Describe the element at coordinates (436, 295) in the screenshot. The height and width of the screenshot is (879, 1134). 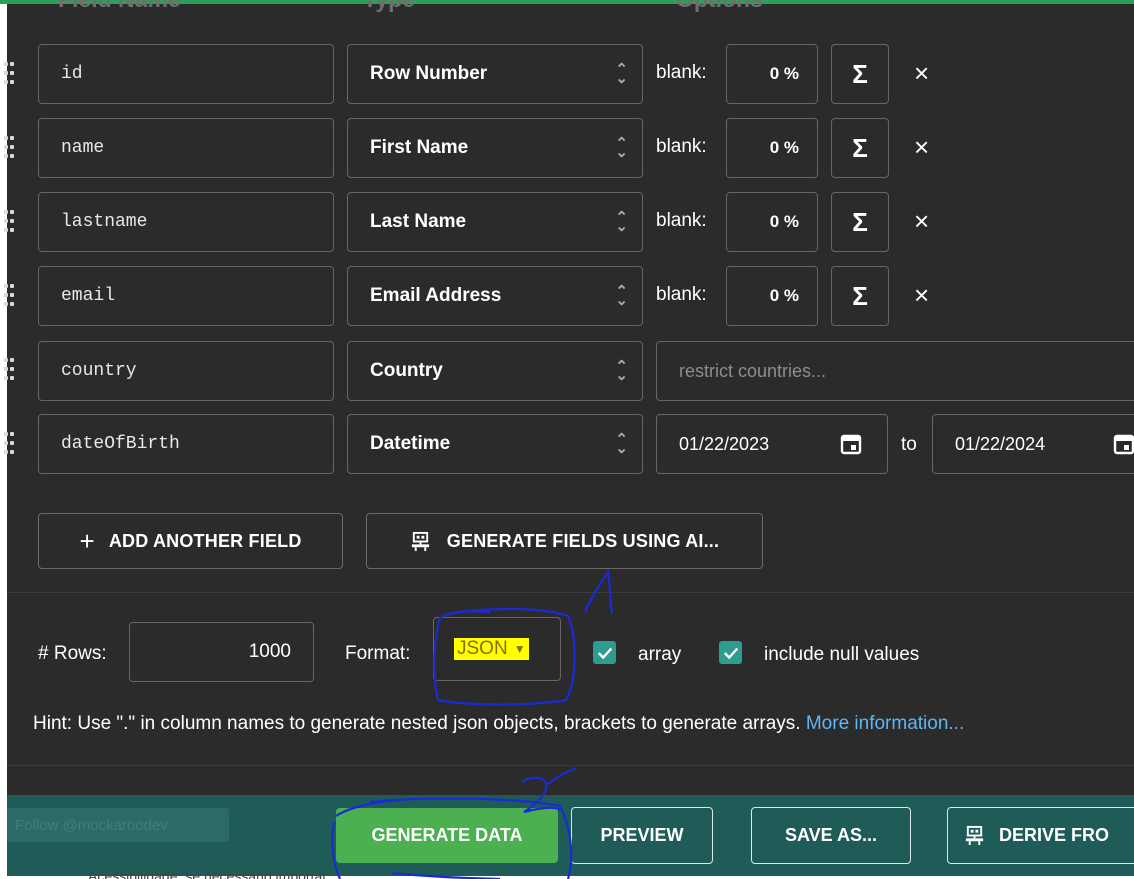
I see `field-type-label: Email Address` at that location.